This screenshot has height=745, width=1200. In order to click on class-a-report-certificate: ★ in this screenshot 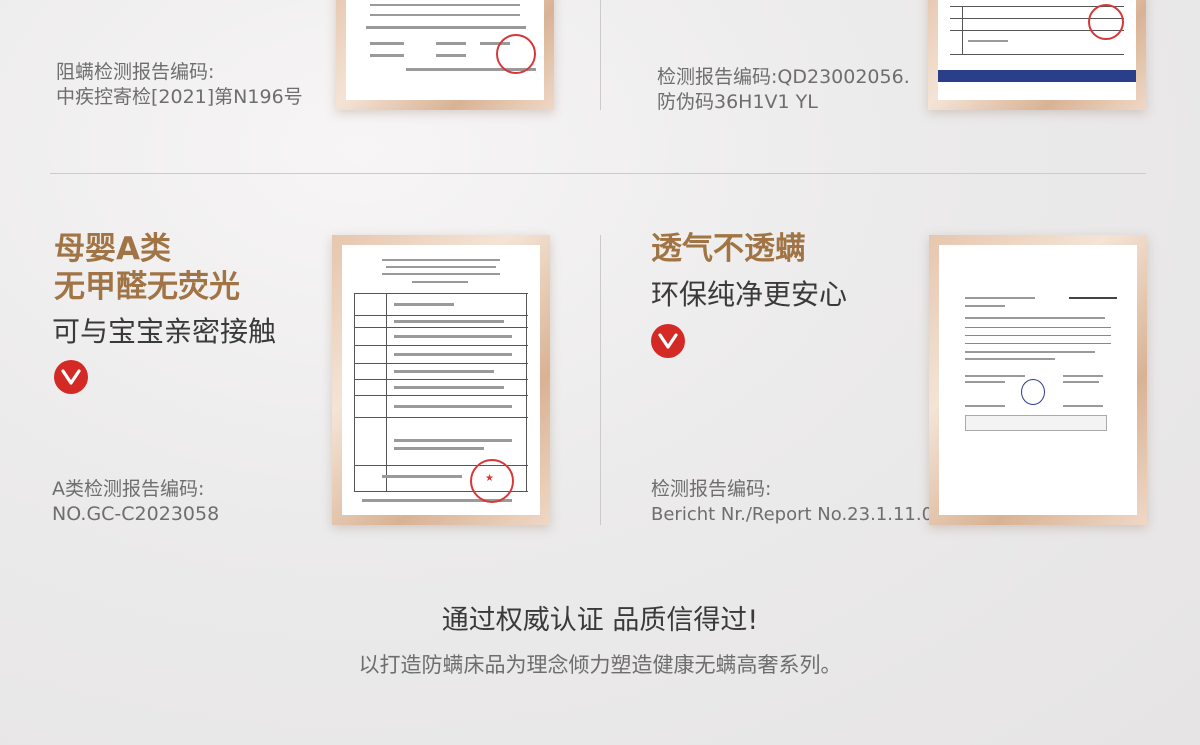, I will do `click(441, 380)`.